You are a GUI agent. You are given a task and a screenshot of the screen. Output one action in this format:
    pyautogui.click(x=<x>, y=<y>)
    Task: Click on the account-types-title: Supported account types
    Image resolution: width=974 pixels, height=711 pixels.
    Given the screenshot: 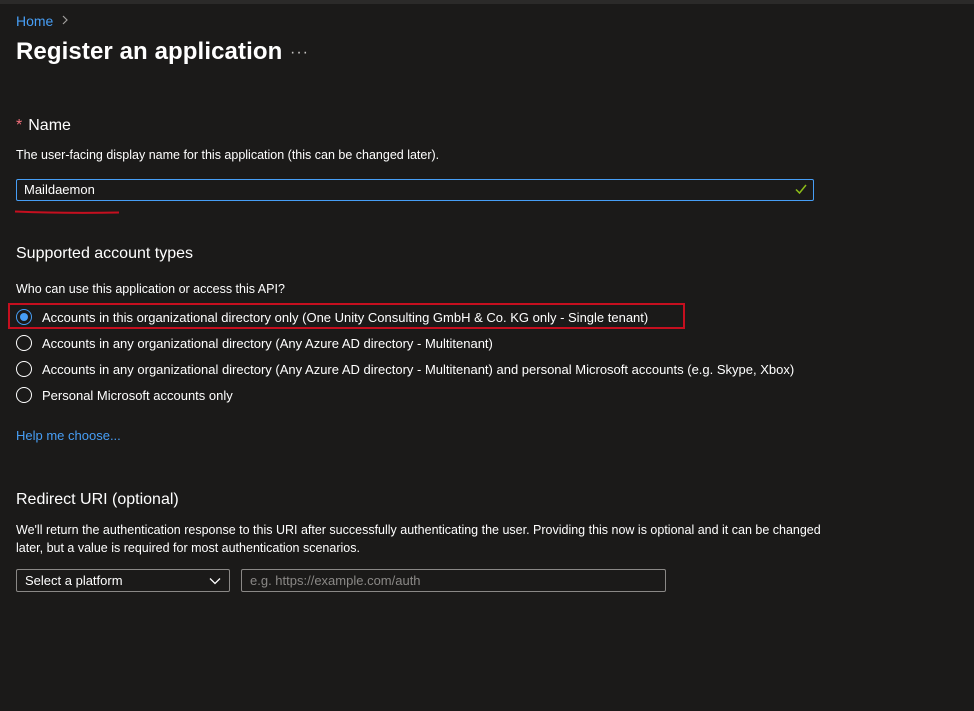 What is the action you would take?
    pyautogui.click(x=105, y=253)
    